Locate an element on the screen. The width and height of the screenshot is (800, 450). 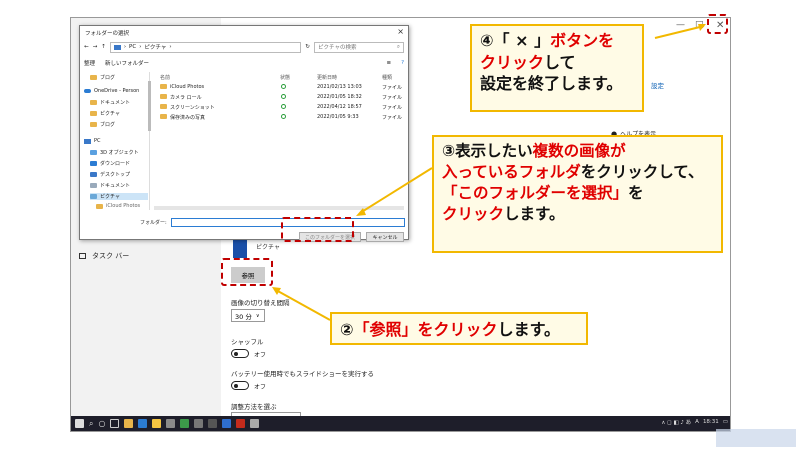
folder-label: フォルダー: is located at coordinates (153, 223).